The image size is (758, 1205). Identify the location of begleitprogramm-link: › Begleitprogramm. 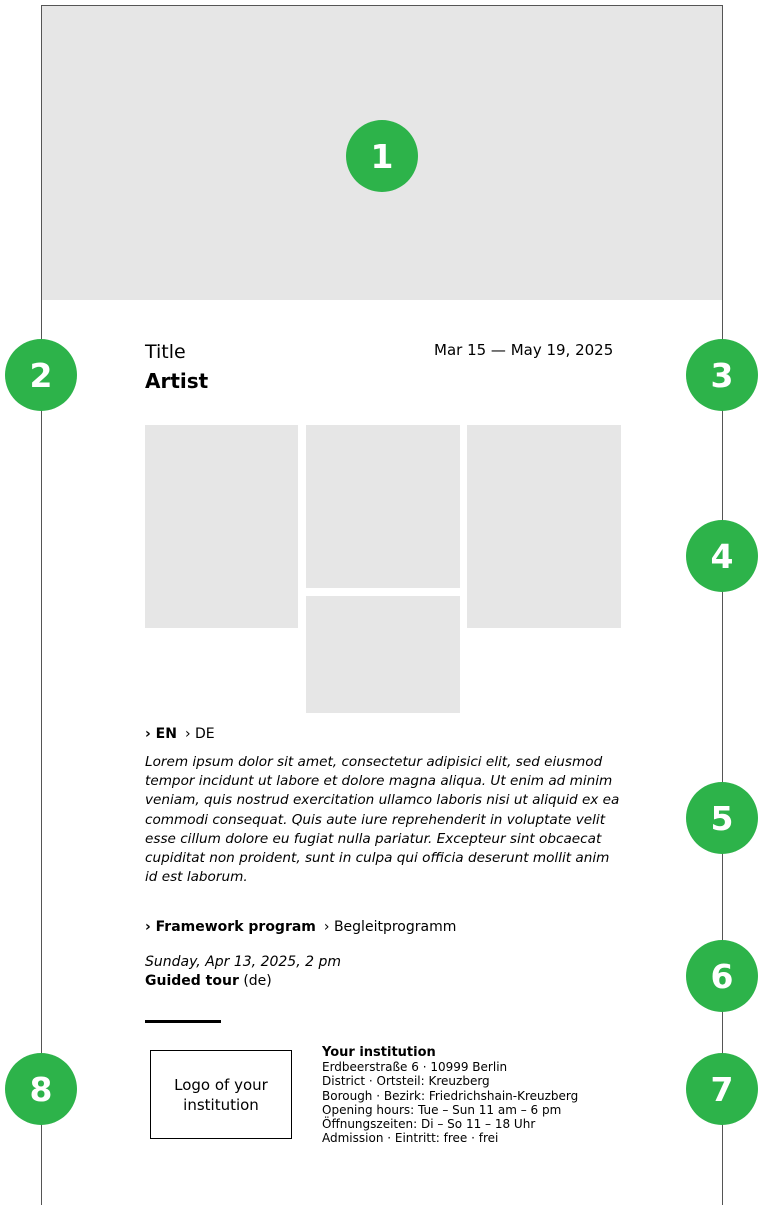
(390, 927).